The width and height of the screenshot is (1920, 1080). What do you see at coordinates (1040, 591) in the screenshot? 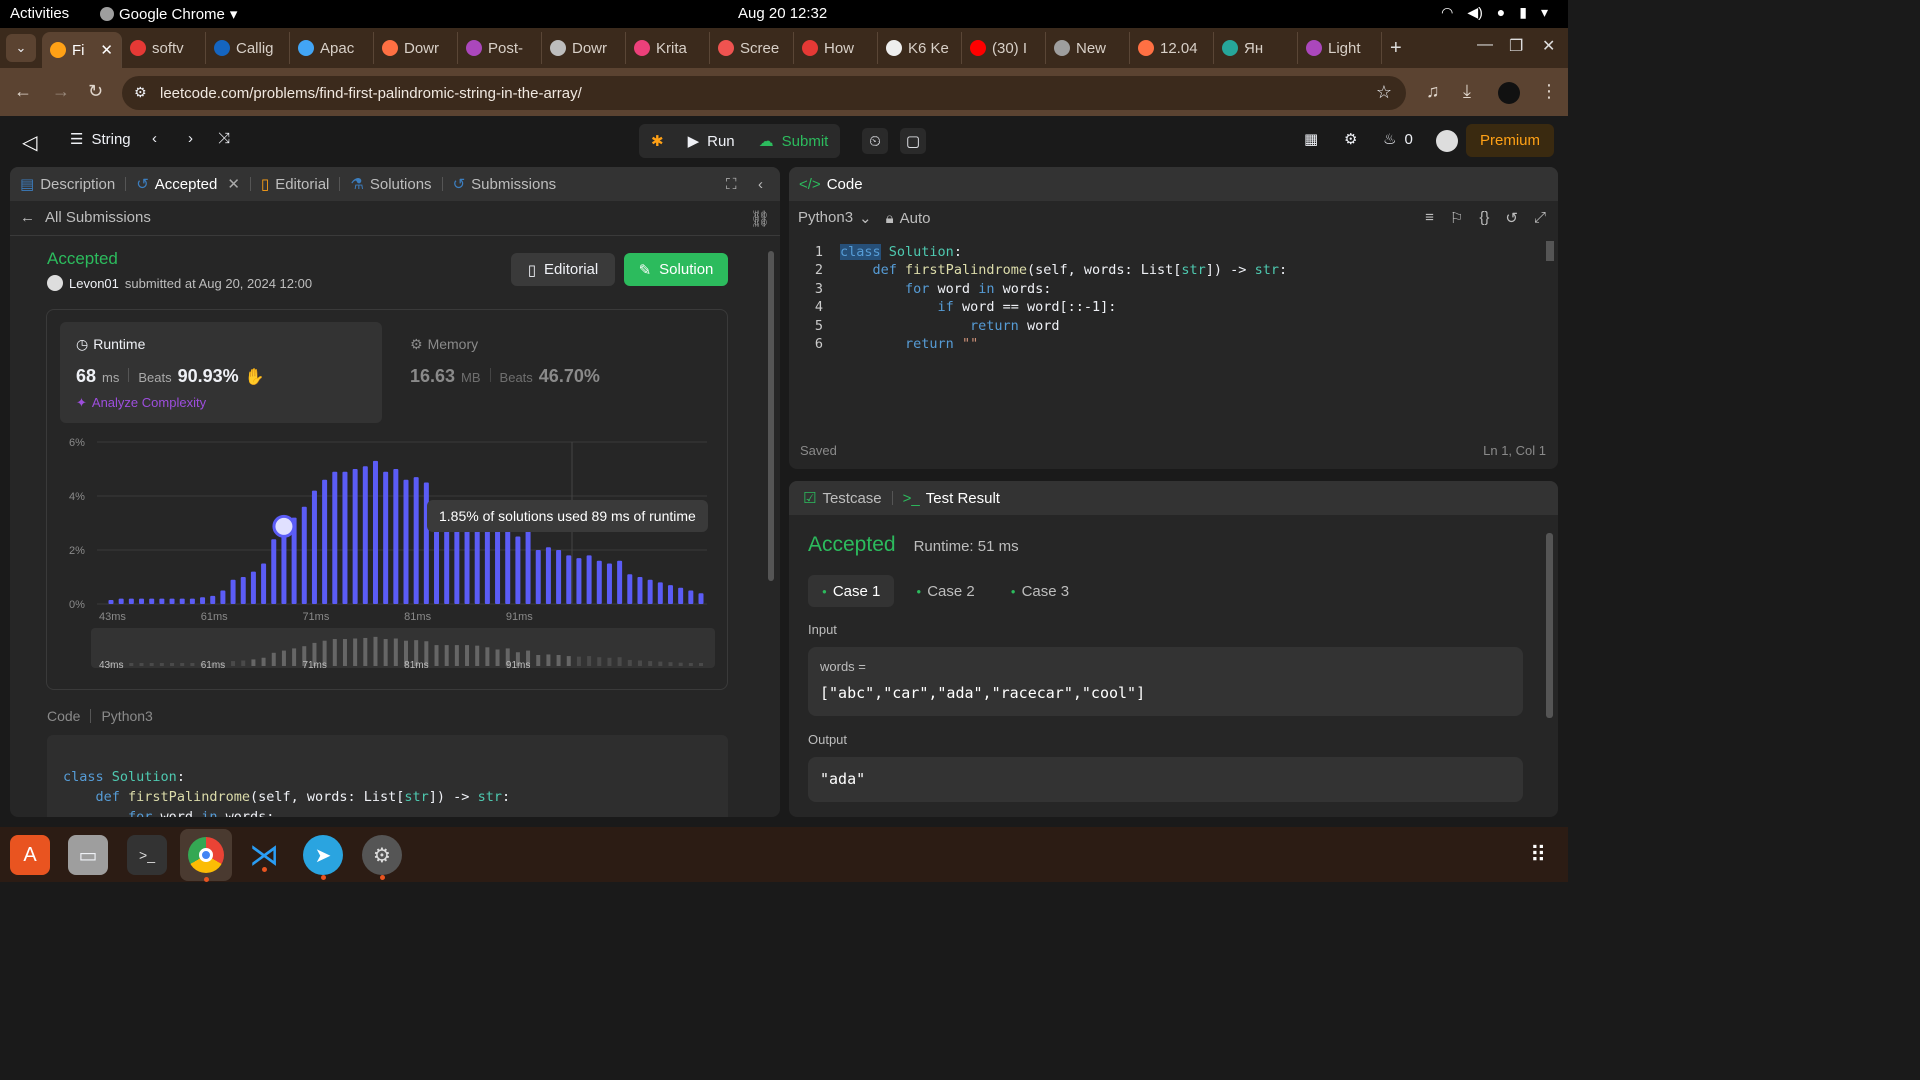
I see `case-tab-3: ● Case 3` at bounding box center [1040, 591].